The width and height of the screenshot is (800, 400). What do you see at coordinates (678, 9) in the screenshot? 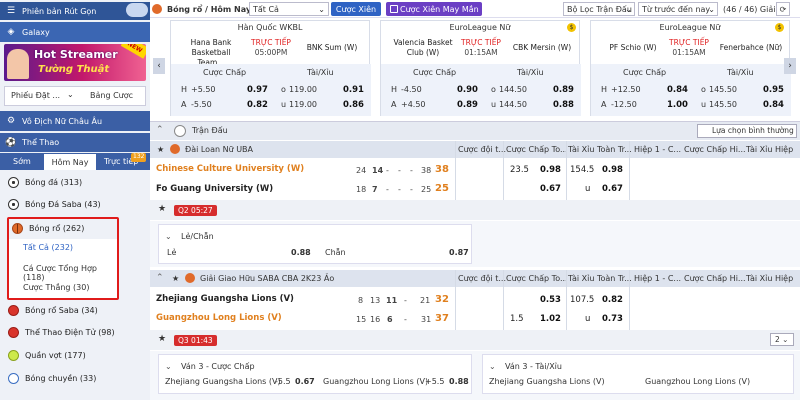
I see `order-select: Từ trước đến nay ⌄` at bounding box center [678, 9].